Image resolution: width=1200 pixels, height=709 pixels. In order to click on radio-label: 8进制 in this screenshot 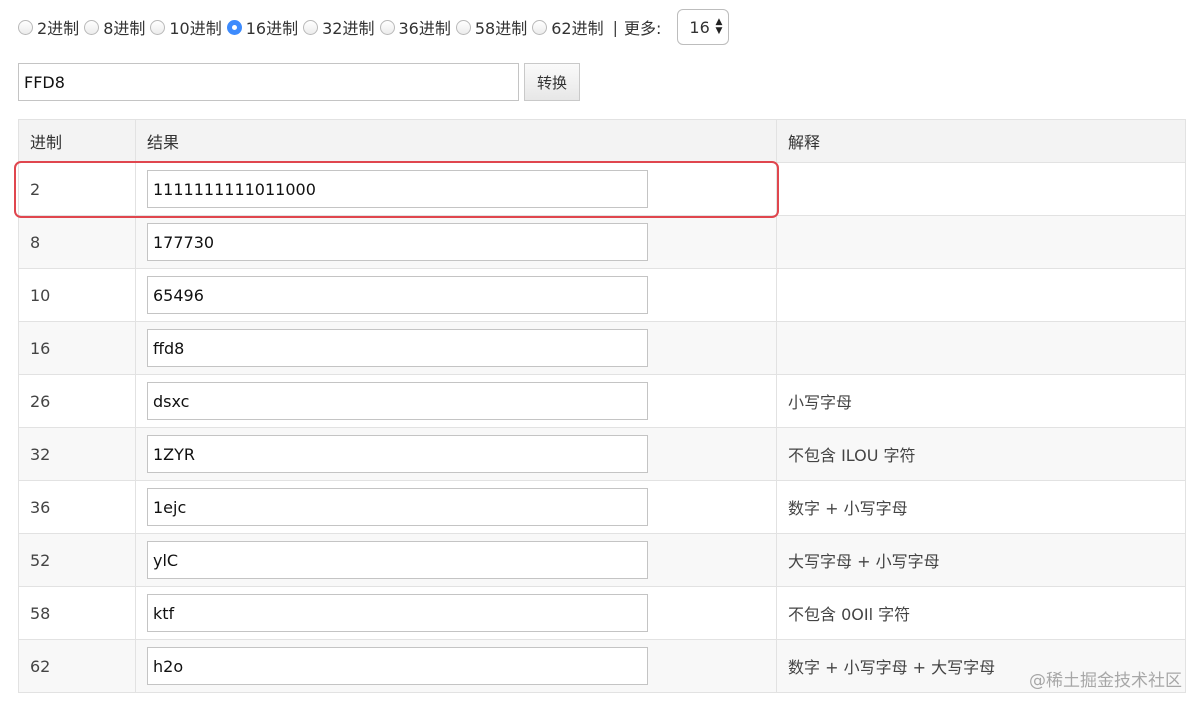, I will do `click(124, 28)`.